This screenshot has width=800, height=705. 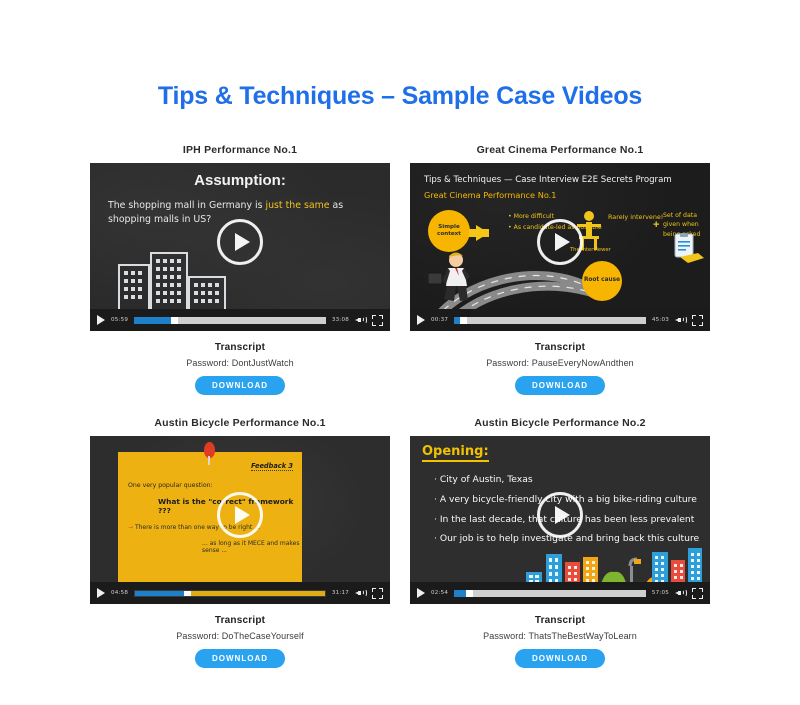 I want to click on transcript-password: Password: DoTheCaseYourself, so click(x=240, y=636).